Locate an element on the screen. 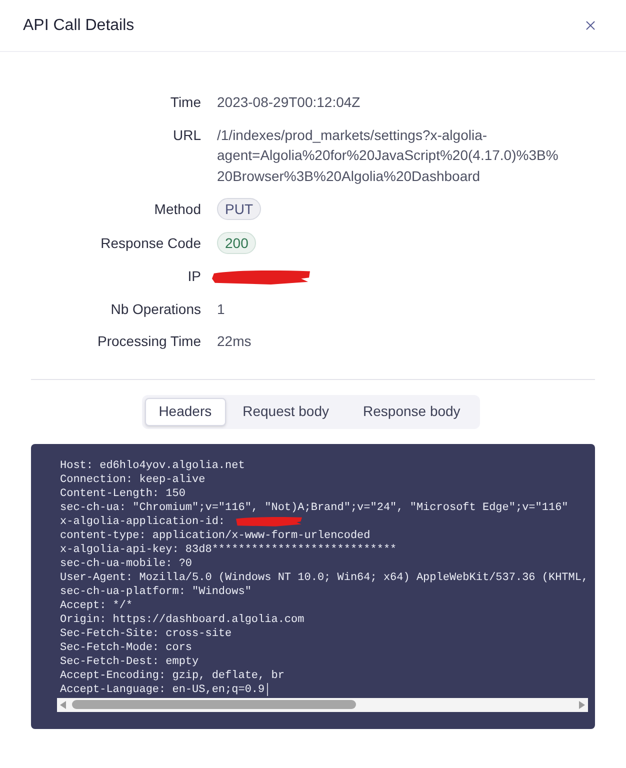 The height and width of the screenshot is (768, 626). code-line: Connection: keep-alive is located at coordinates (133, 479).